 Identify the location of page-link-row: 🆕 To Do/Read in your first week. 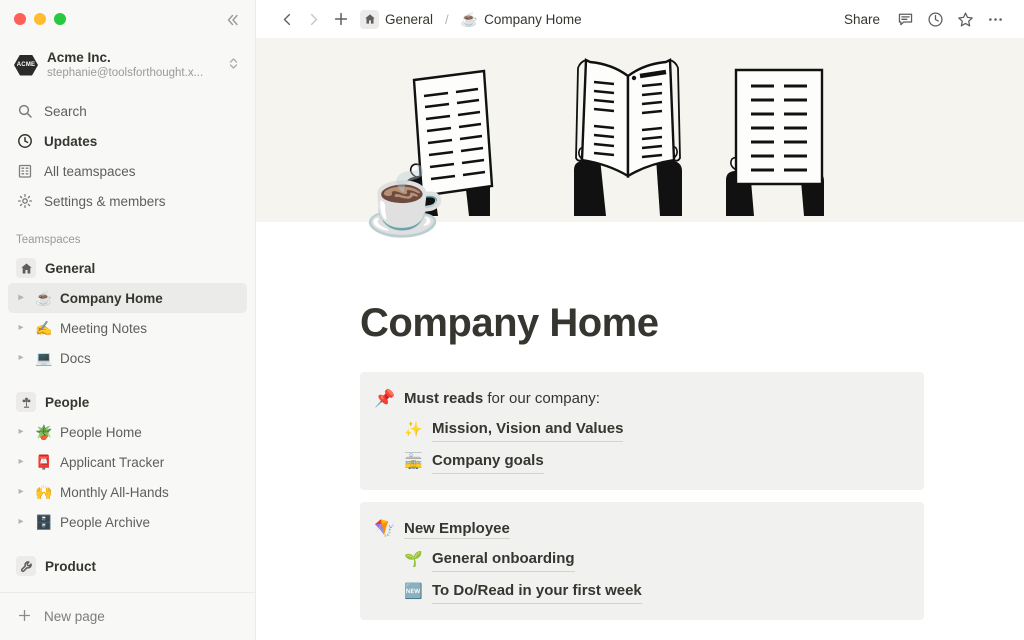
(656, 592).